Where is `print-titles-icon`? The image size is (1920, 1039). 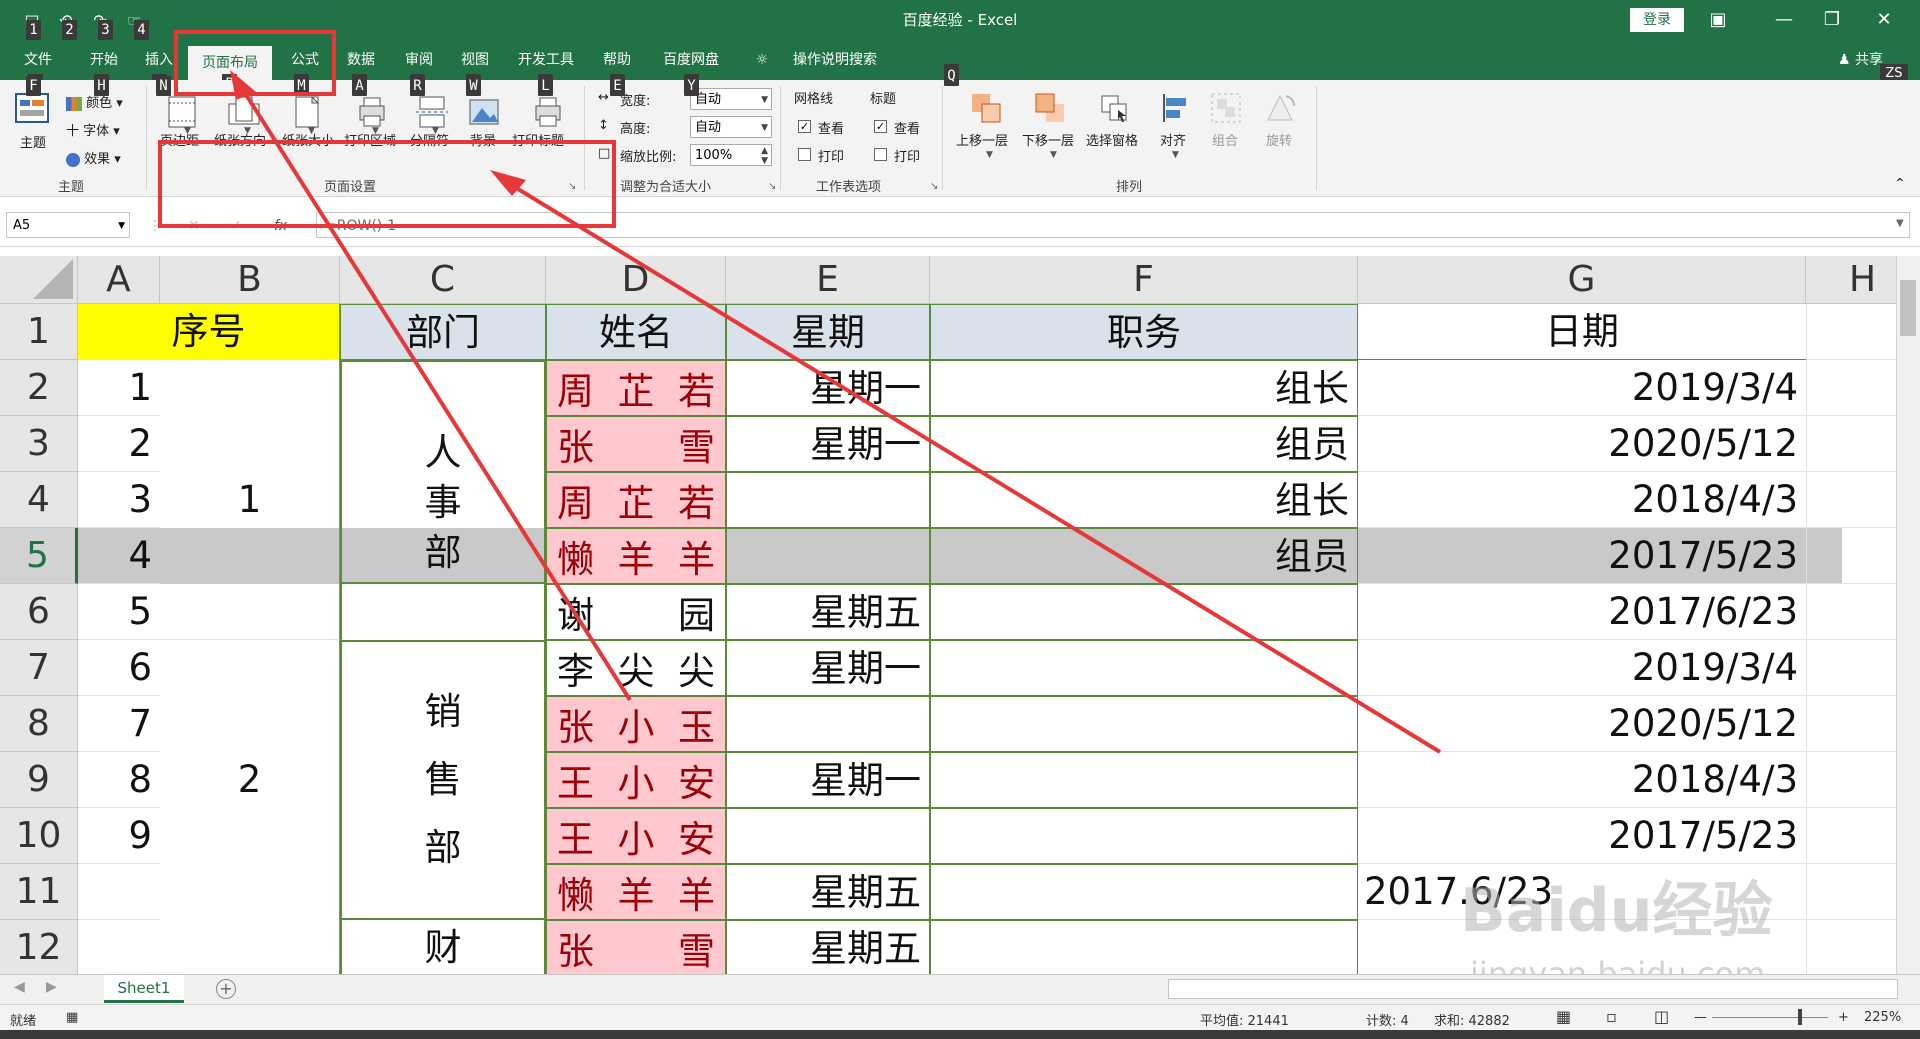
print-titles-icon is located at coordinates (548, 112).